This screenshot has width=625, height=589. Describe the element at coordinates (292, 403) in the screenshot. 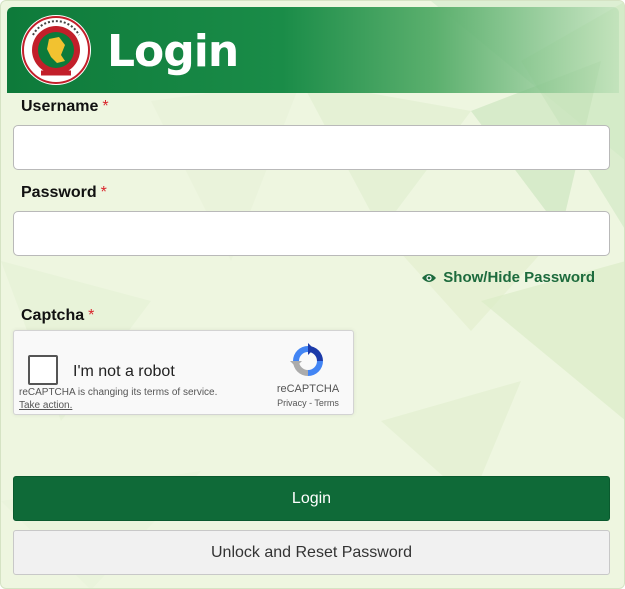

I see `recaptcha-privacy-link: Privacy` at that location.